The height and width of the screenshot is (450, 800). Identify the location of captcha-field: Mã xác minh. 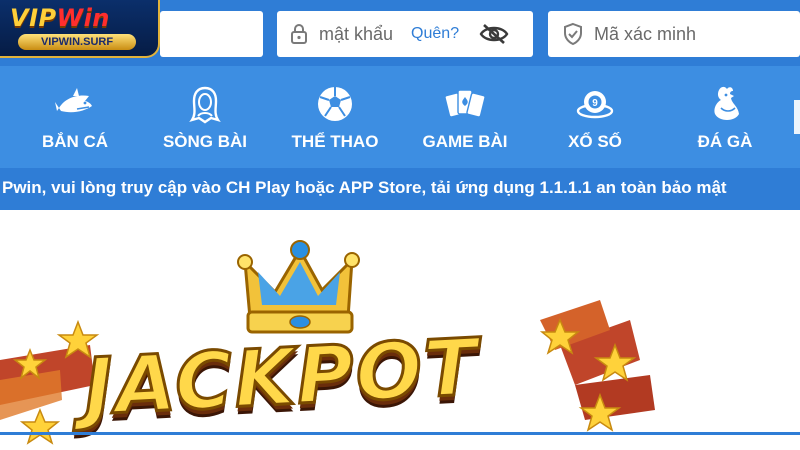
(674, 34).